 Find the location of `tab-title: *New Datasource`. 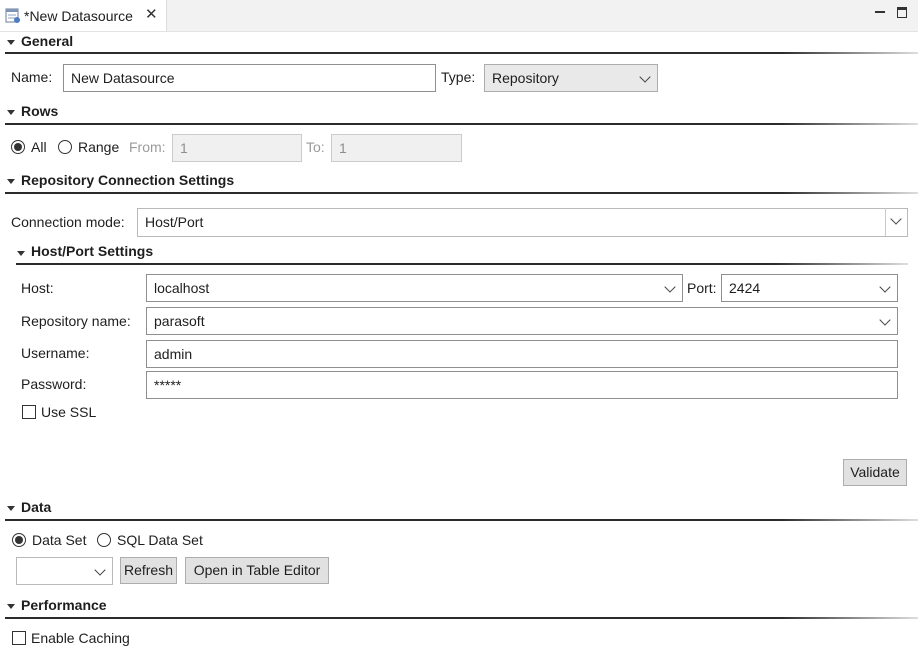

tab-title: *New Datasource is located at coordinates (78, 16).